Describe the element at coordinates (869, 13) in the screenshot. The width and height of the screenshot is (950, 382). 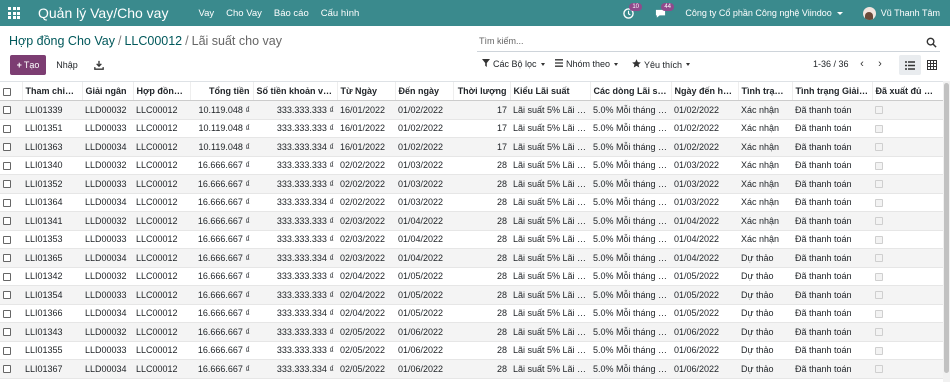
I see `user-avatar` at that location.